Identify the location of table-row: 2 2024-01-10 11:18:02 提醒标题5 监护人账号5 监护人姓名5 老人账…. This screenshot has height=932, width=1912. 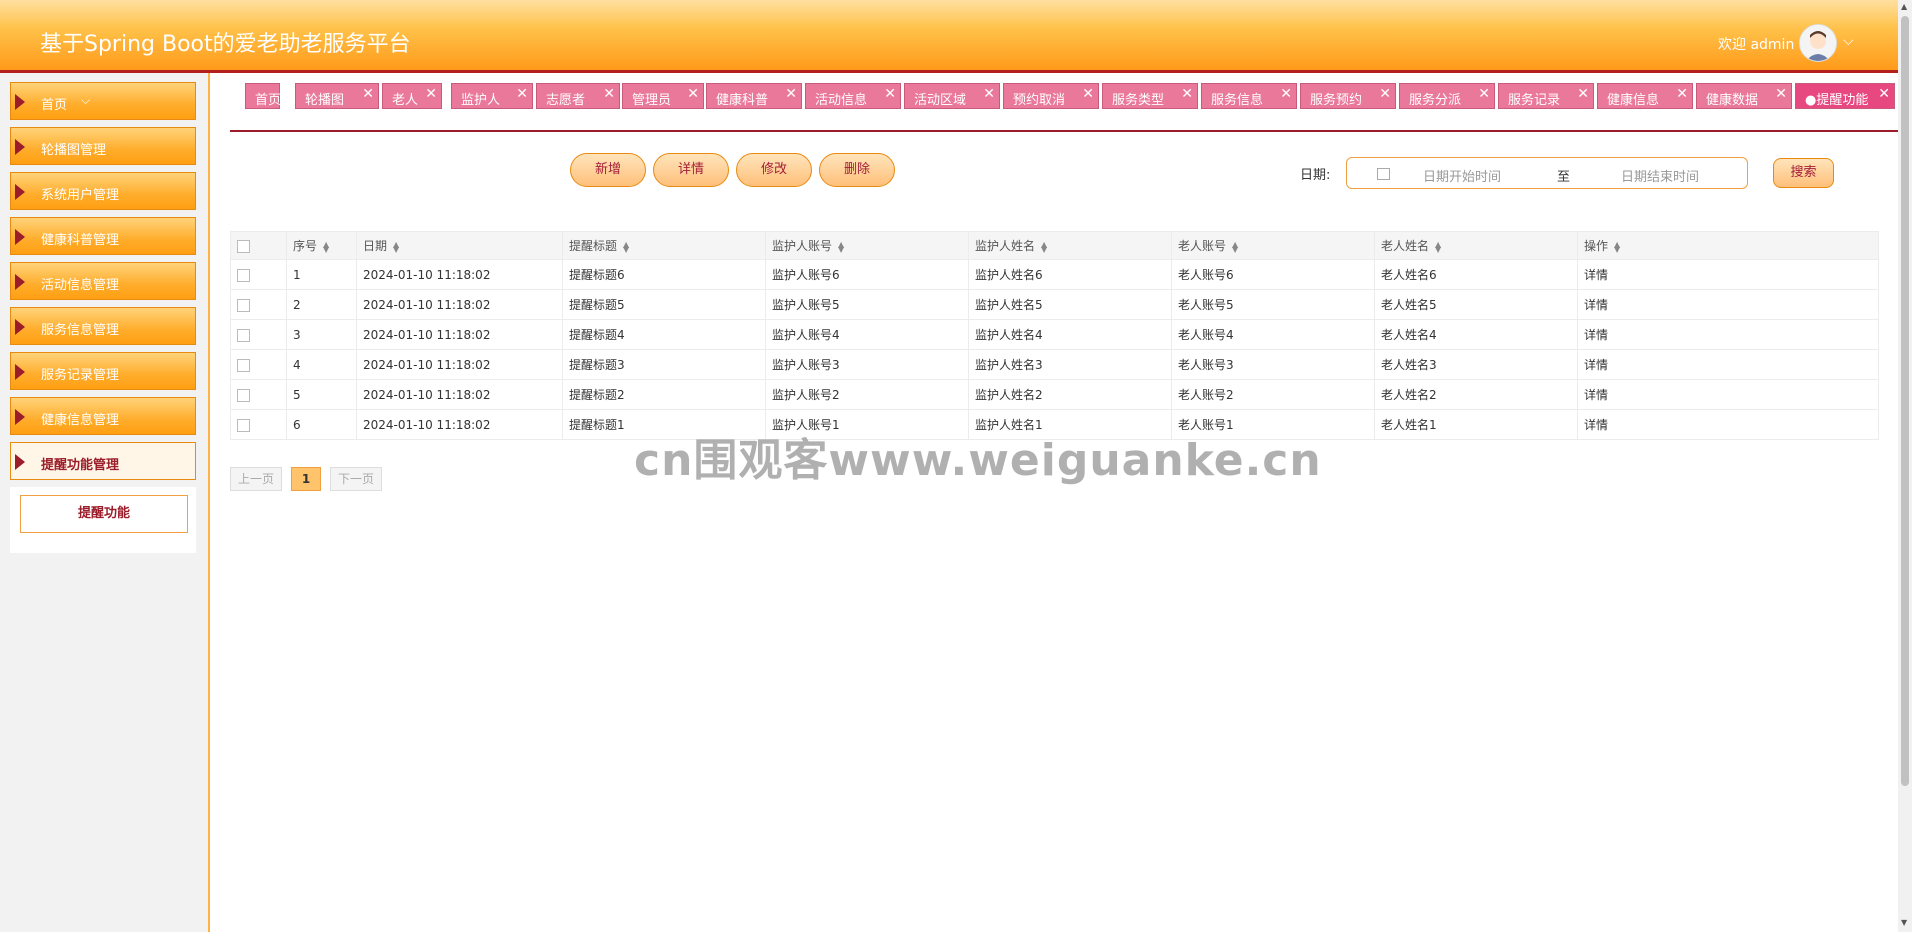
(1054, 304).